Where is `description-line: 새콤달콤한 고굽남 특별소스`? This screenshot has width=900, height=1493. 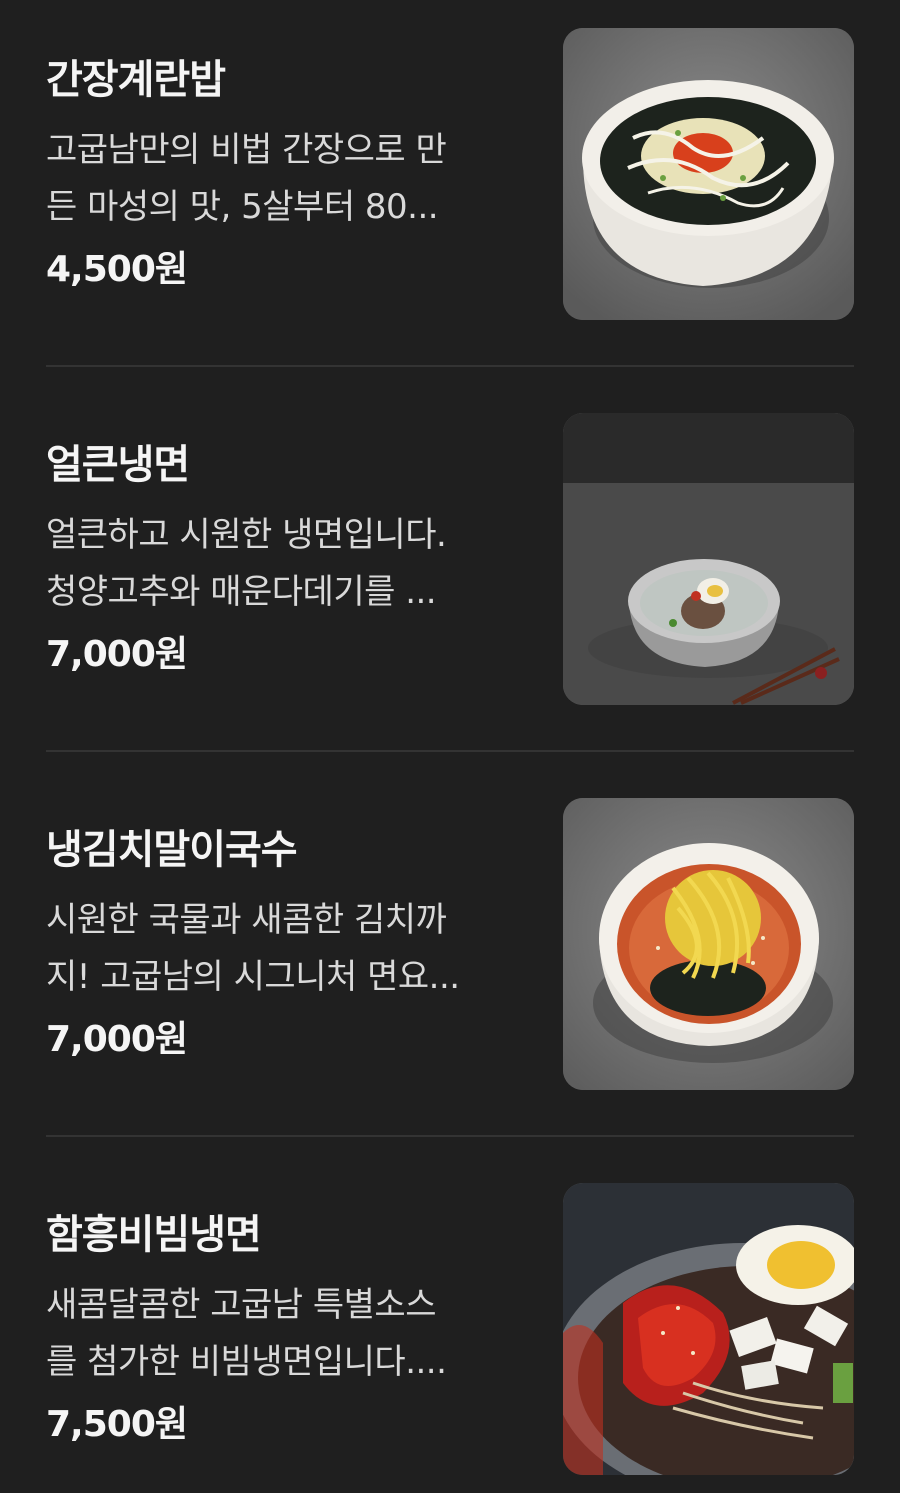
description-line: 새콤달콤한 고굽남 특별소스 is located at coordinates (241, 1305).